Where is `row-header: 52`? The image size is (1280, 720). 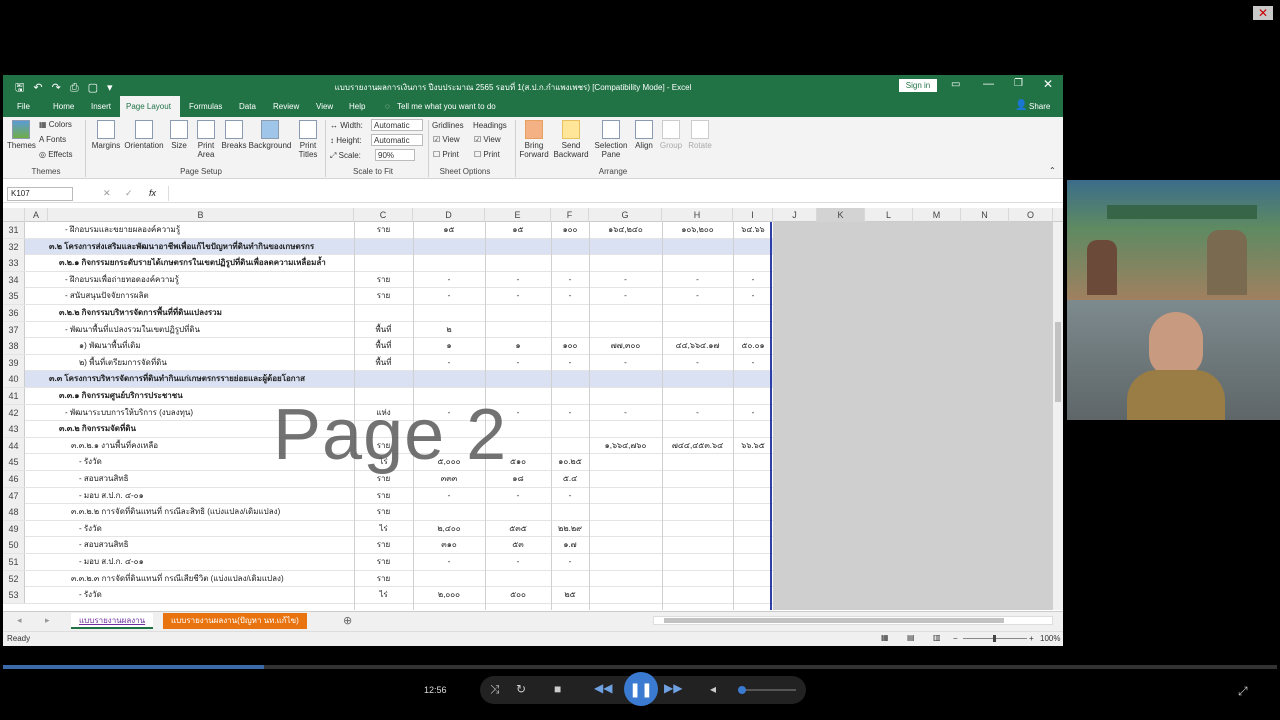
row-header: 52 is located at coordinates (14, 578).